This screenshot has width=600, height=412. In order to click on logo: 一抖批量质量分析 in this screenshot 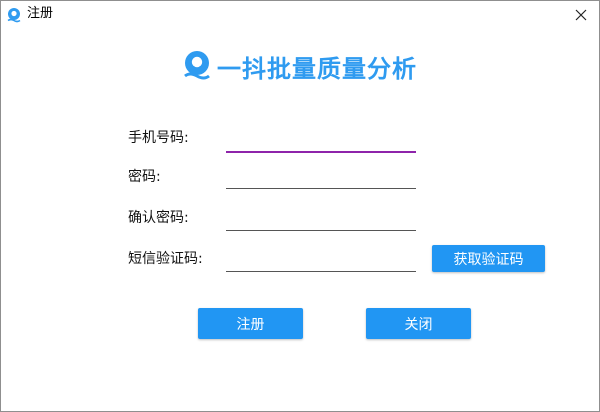, I will do `click(300, 66)`.